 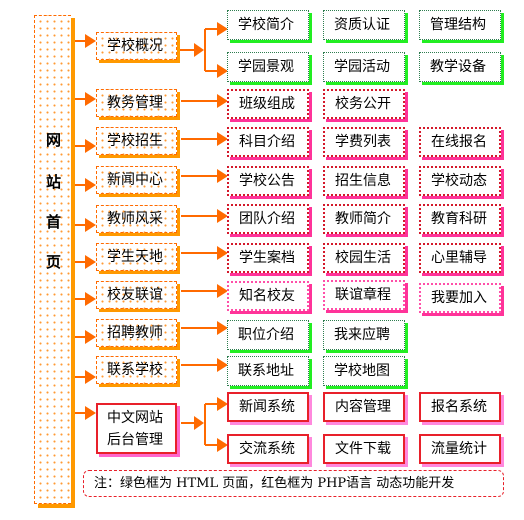 I want to click on page-node: 学生案档, so click(x=268, y=258).